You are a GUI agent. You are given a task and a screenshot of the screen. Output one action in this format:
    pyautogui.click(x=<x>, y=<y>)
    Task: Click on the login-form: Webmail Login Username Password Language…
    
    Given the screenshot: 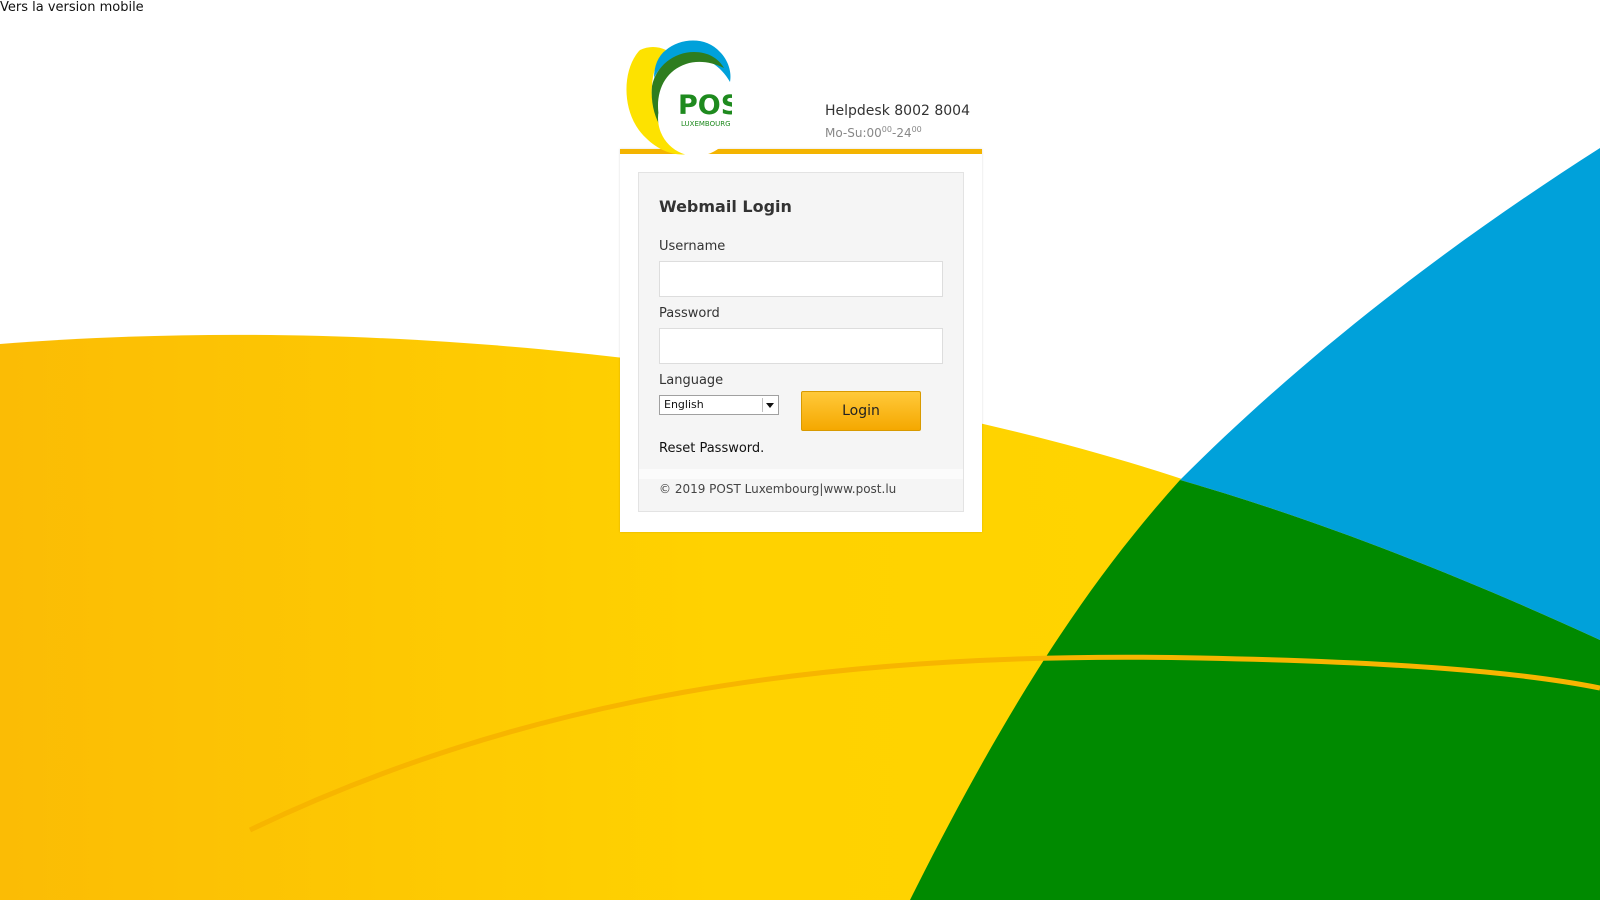 What is the action you would take?
    pyautogui.click(x=801, y=342)
    